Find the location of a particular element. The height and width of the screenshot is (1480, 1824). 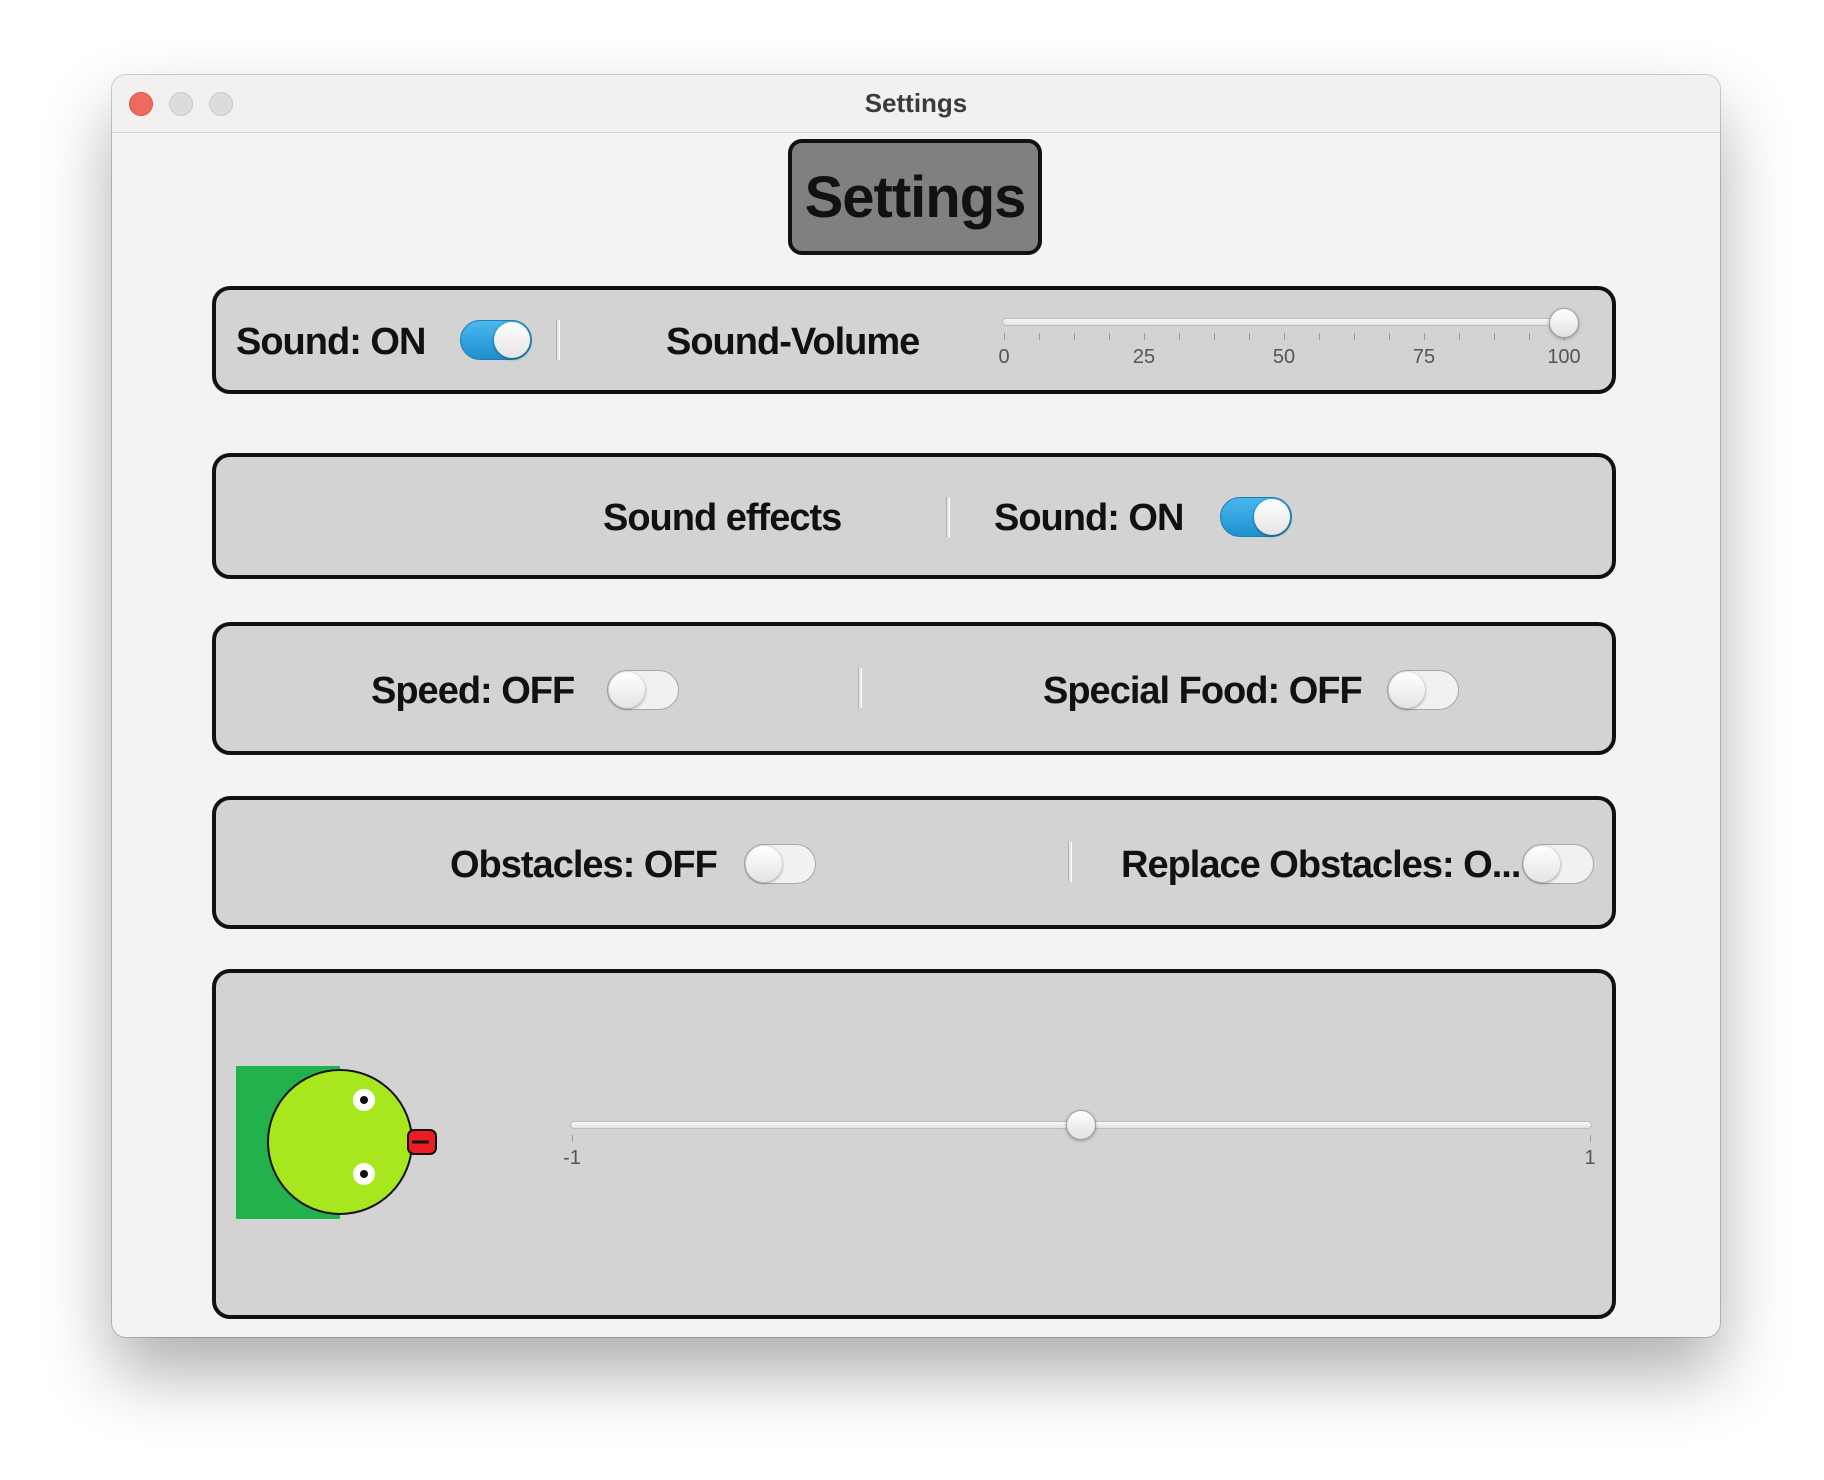

sound-toggle-knob is located at coordinates (512, 340).